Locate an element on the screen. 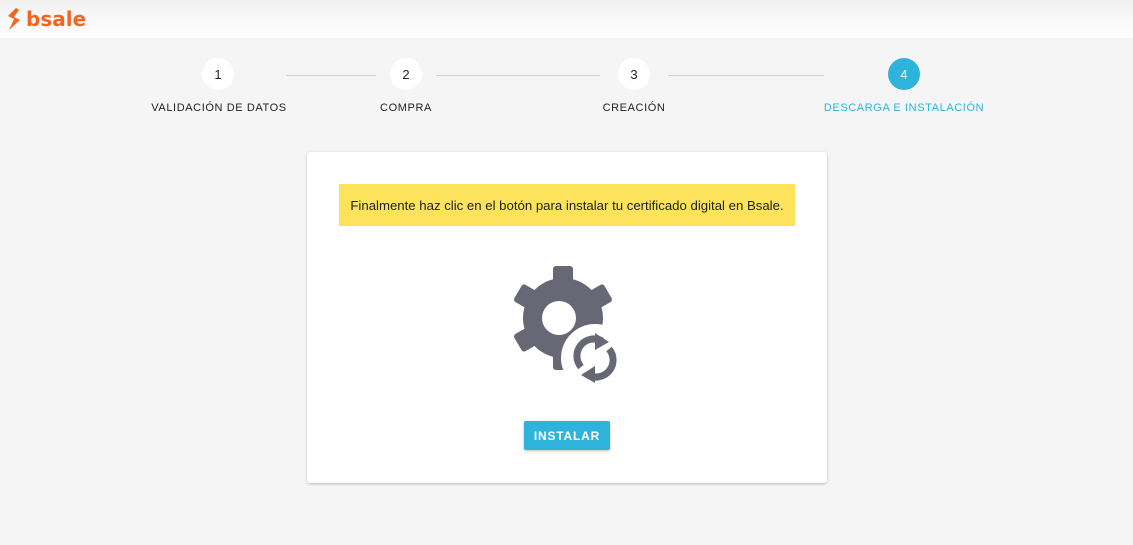  step-2-label: COMPRA is located at coordinates (406, 108).